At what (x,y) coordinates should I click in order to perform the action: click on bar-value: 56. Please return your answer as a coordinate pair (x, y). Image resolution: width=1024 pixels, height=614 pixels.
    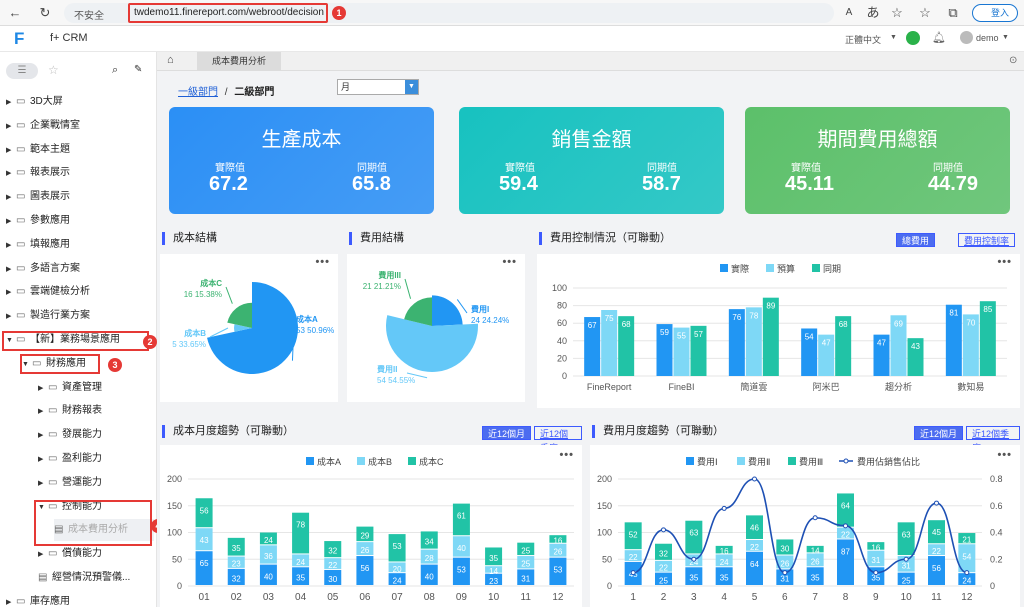
    Looking at the image, I should click on (936, 568).